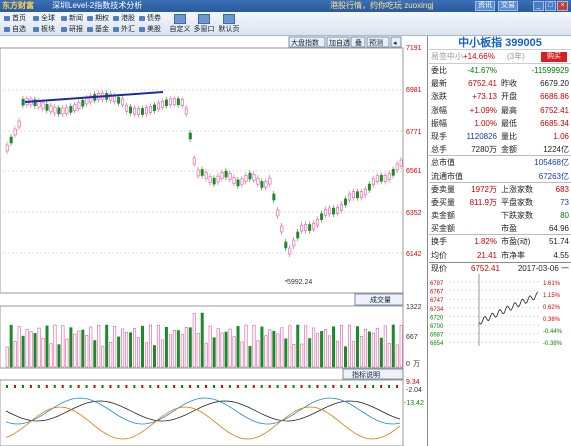 The image size is (571, 446). What do you see at coordinates (484, 189) in the screenshot?
I see `quote-value: 1972万` at bounding box center [484, 189].